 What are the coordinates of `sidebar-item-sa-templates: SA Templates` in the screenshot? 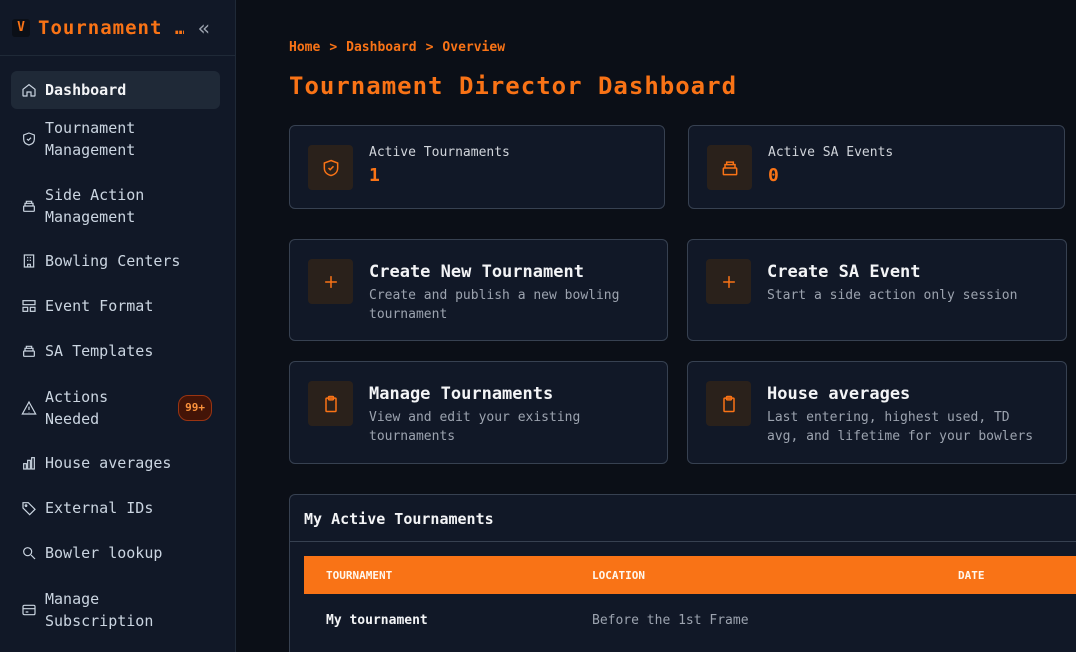 It's located at (115, 351).